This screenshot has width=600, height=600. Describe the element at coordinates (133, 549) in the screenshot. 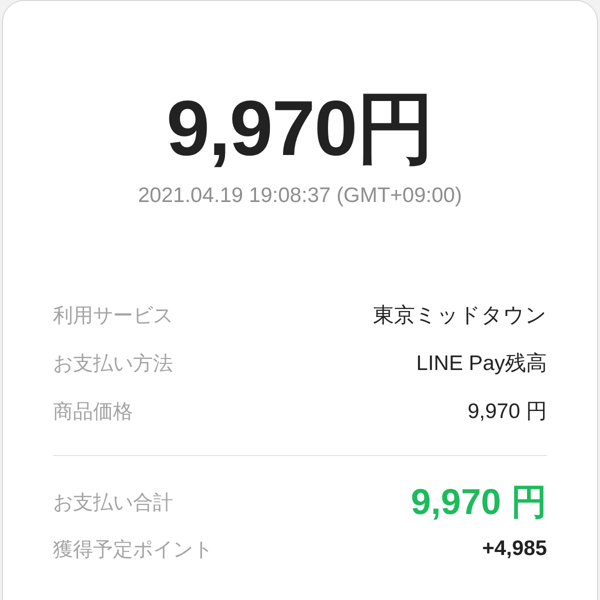

I see `summary-label: 獲得予定ポイント` at that location.